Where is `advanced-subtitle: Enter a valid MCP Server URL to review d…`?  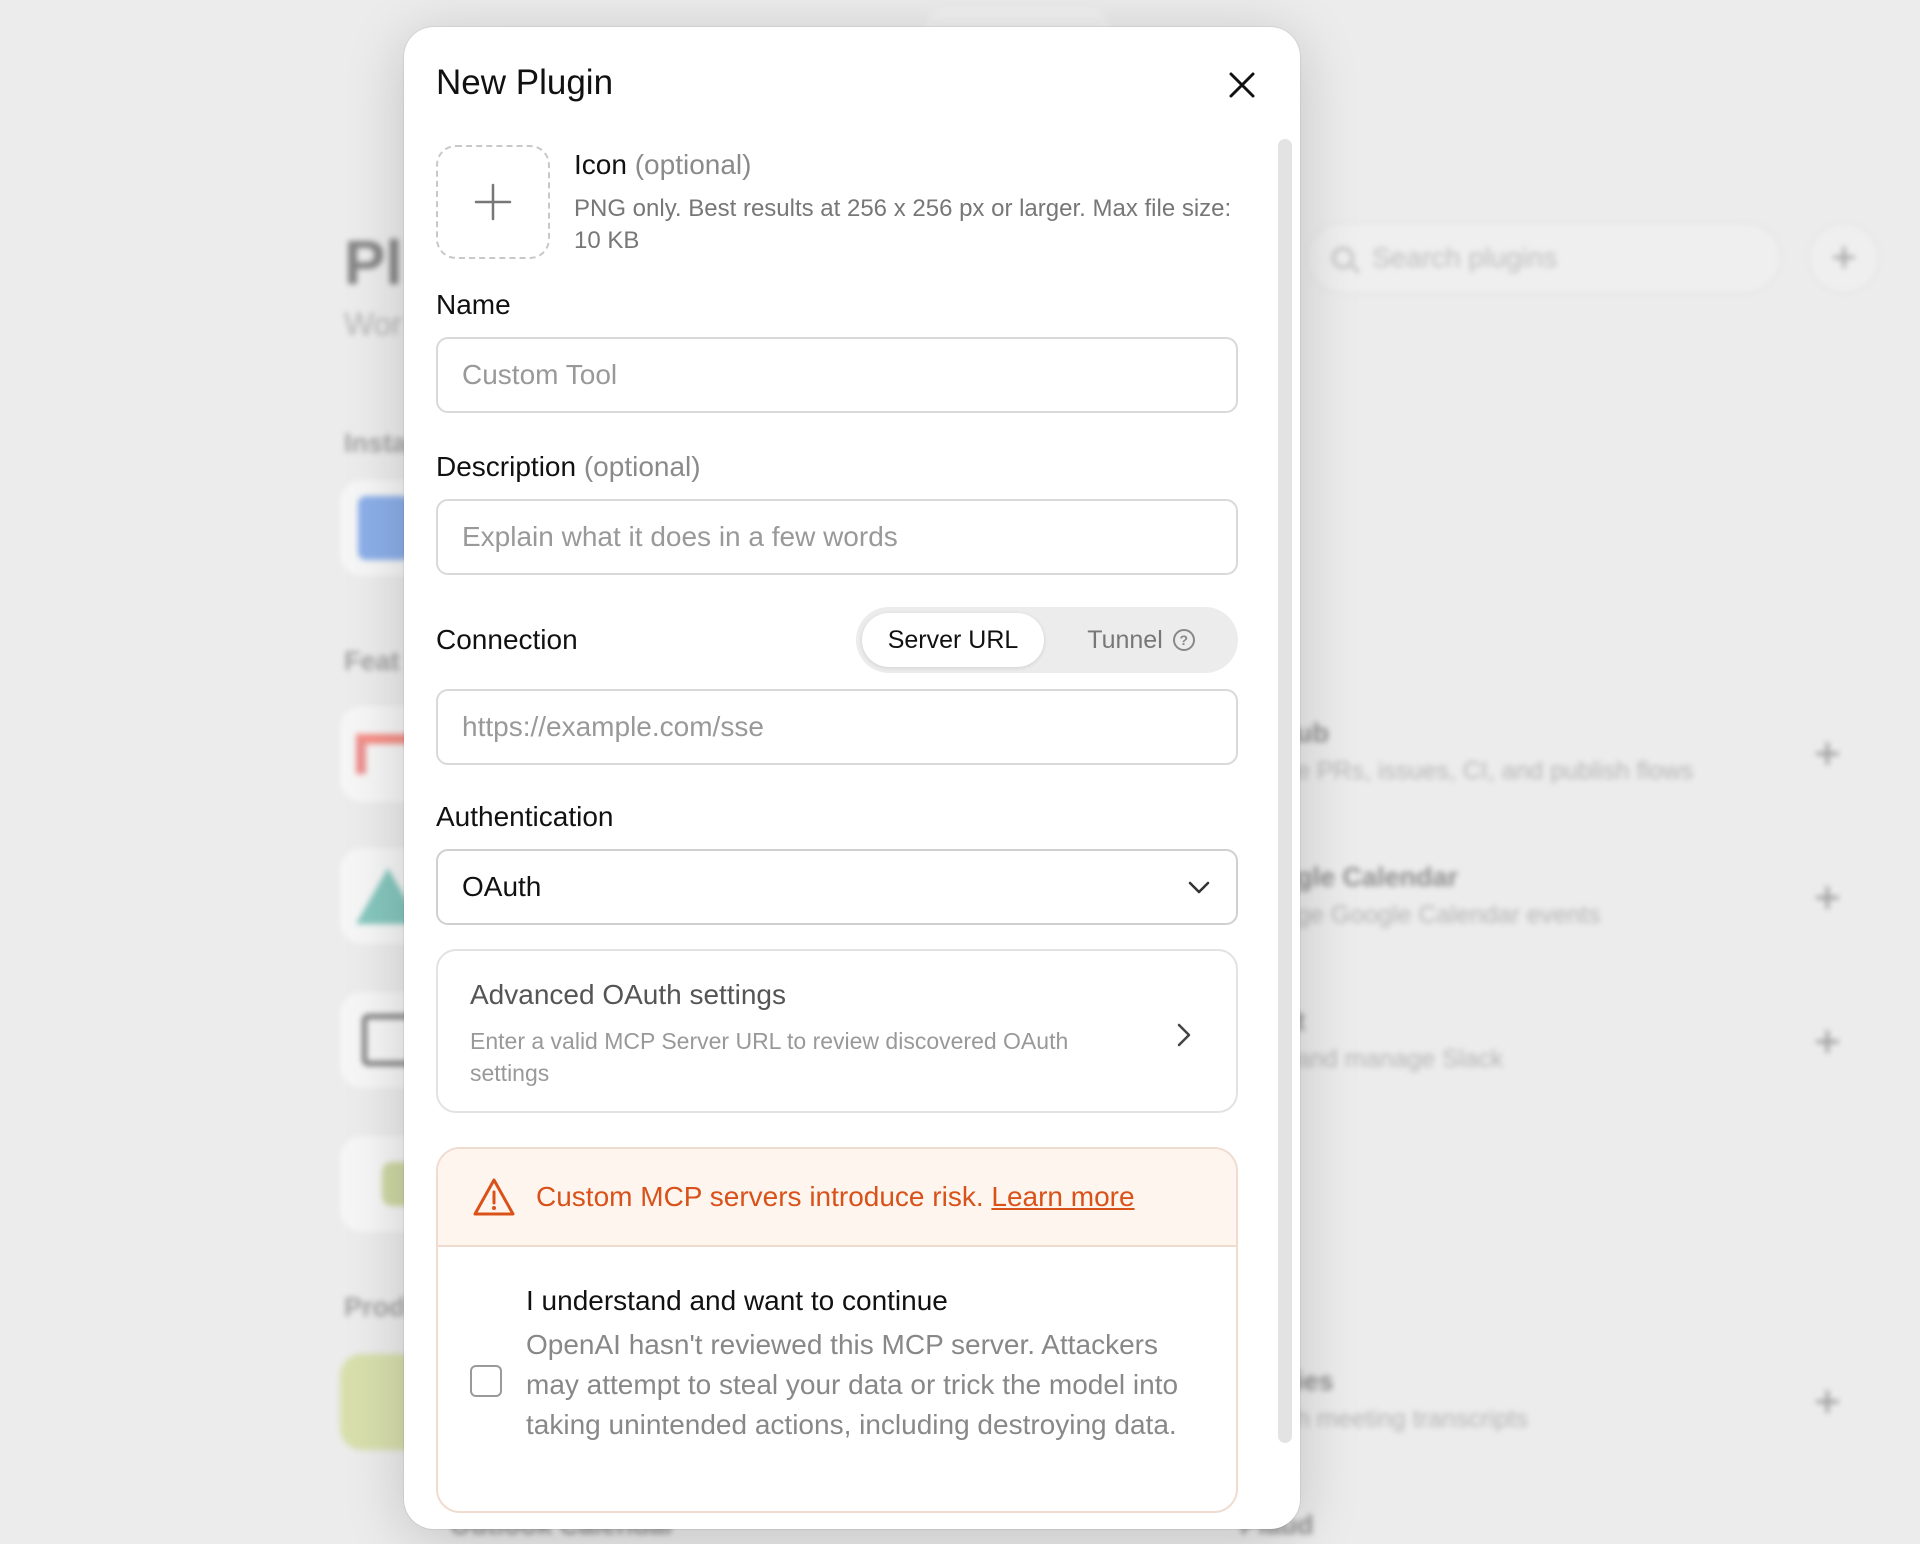 advanced-subtitle: Enter a valid MCP Server URL to review d… is located at coordinates (769, 1057).